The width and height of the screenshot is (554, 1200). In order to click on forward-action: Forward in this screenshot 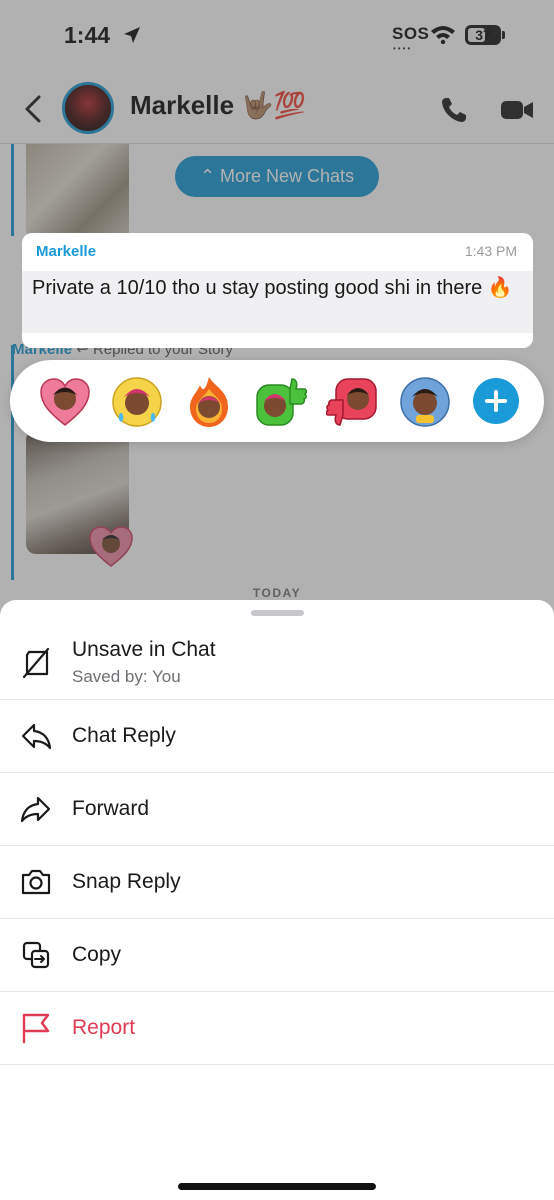, I will do `click(277, 809)`.